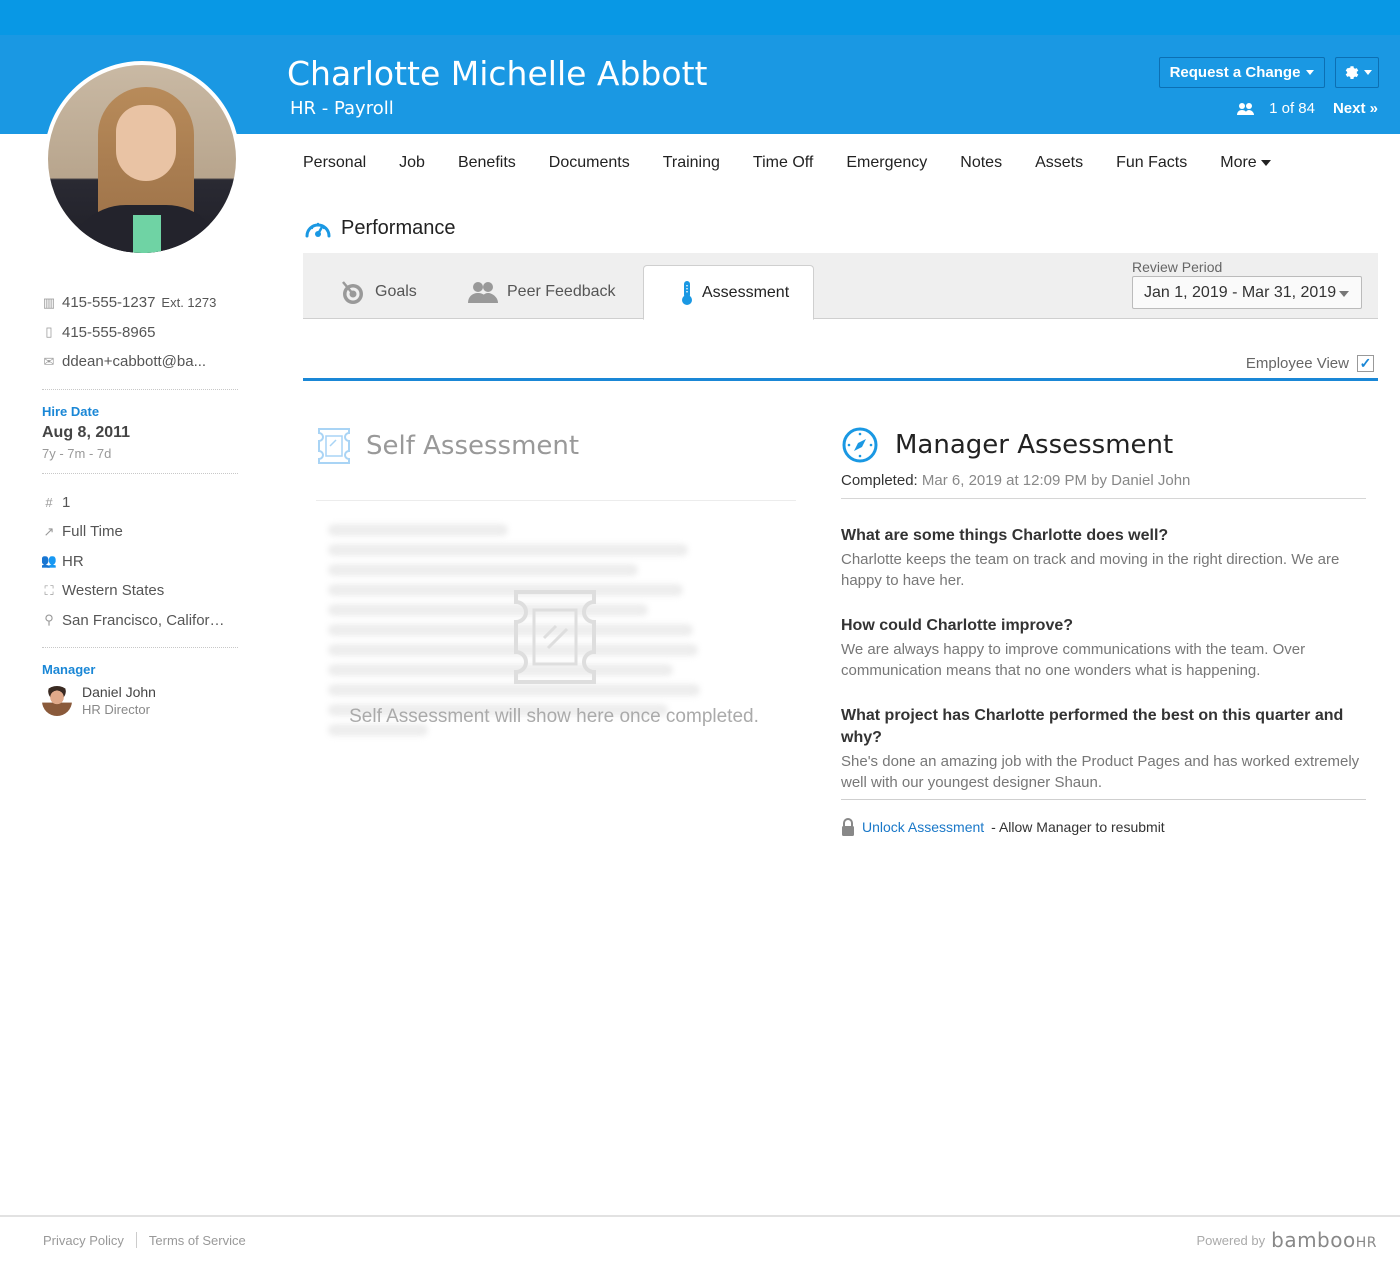  Describe the element at coordinates (1292, 108) in the screenshot. I see `pager-count: 1 of 84` at that location.